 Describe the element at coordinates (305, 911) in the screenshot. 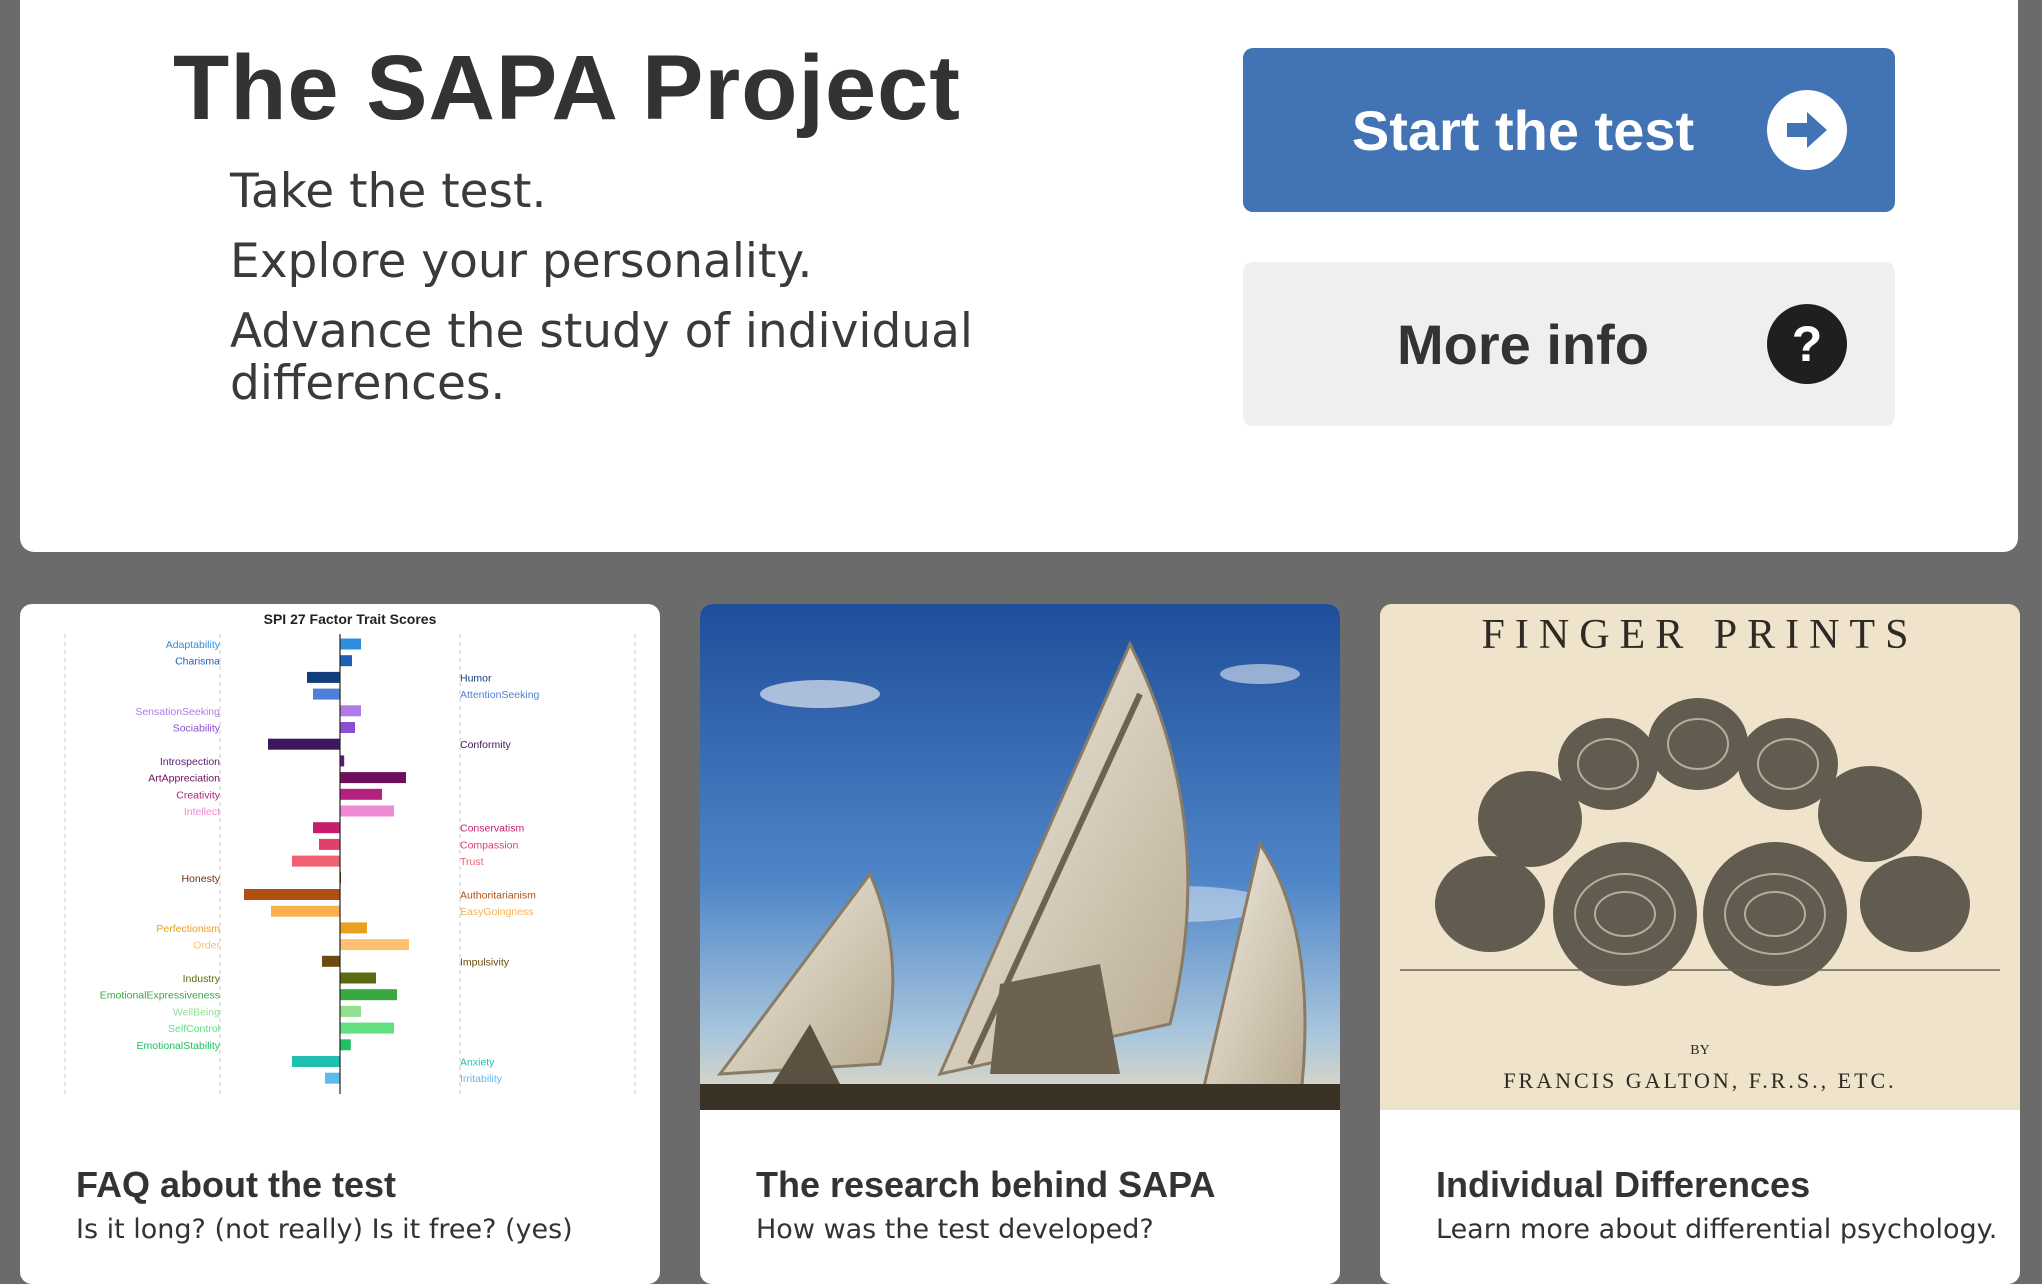

I see `chart-bar-easygoingness` at that location.